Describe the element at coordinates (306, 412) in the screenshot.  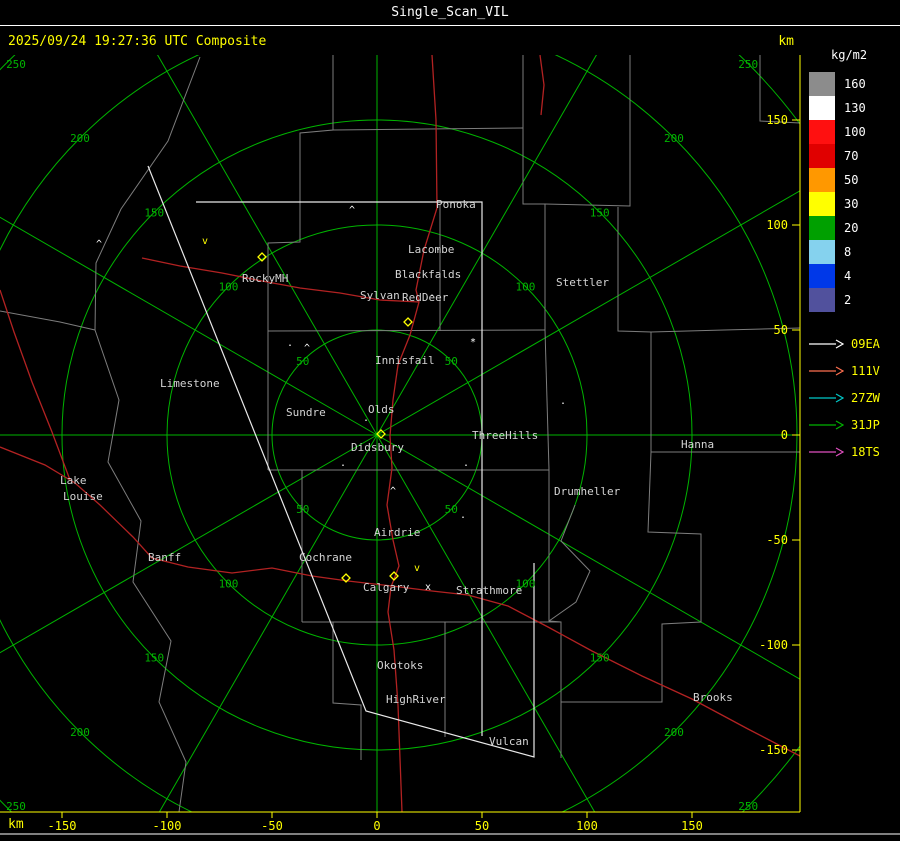
I see `city-label: Sundre` at that location.